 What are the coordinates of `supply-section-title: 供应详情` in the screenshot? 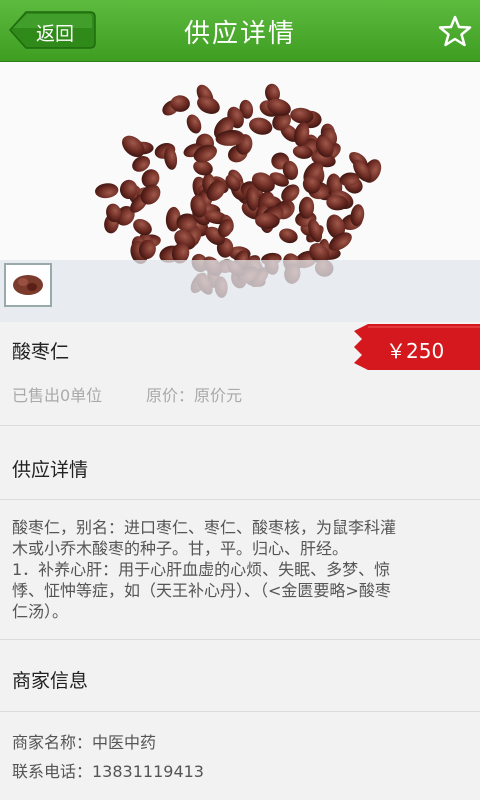 It's located at (50, 470).